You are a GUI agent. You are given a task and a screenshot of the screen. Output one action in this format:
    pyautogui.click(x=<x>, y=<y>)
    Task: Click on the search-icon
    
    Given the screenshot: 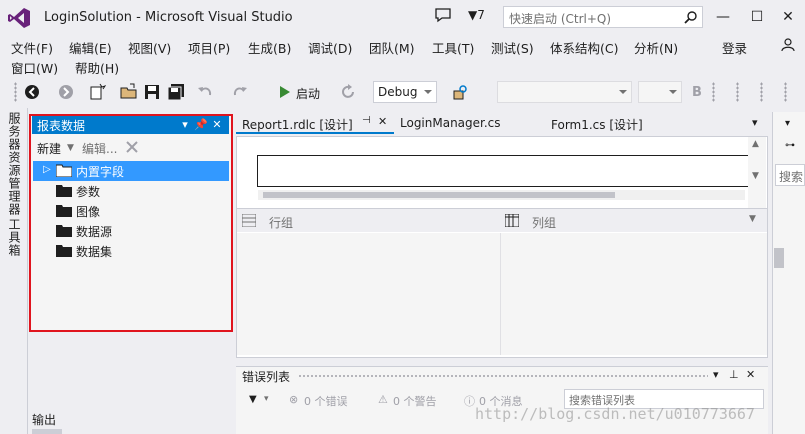 What is the action you would take?
    pyautogui.click(x=691, y=17)
    